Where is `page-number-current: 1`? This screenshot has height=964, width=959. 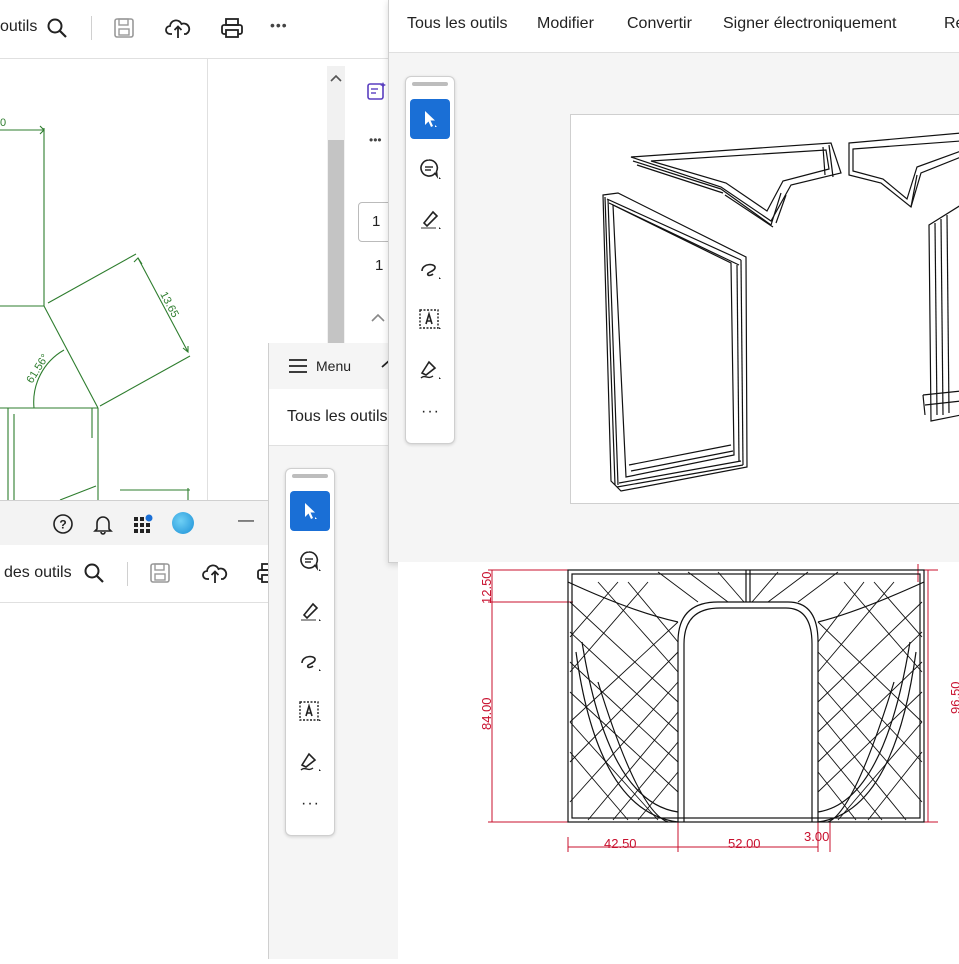 page-number-current: 1 is located at coordinates (376, 221).